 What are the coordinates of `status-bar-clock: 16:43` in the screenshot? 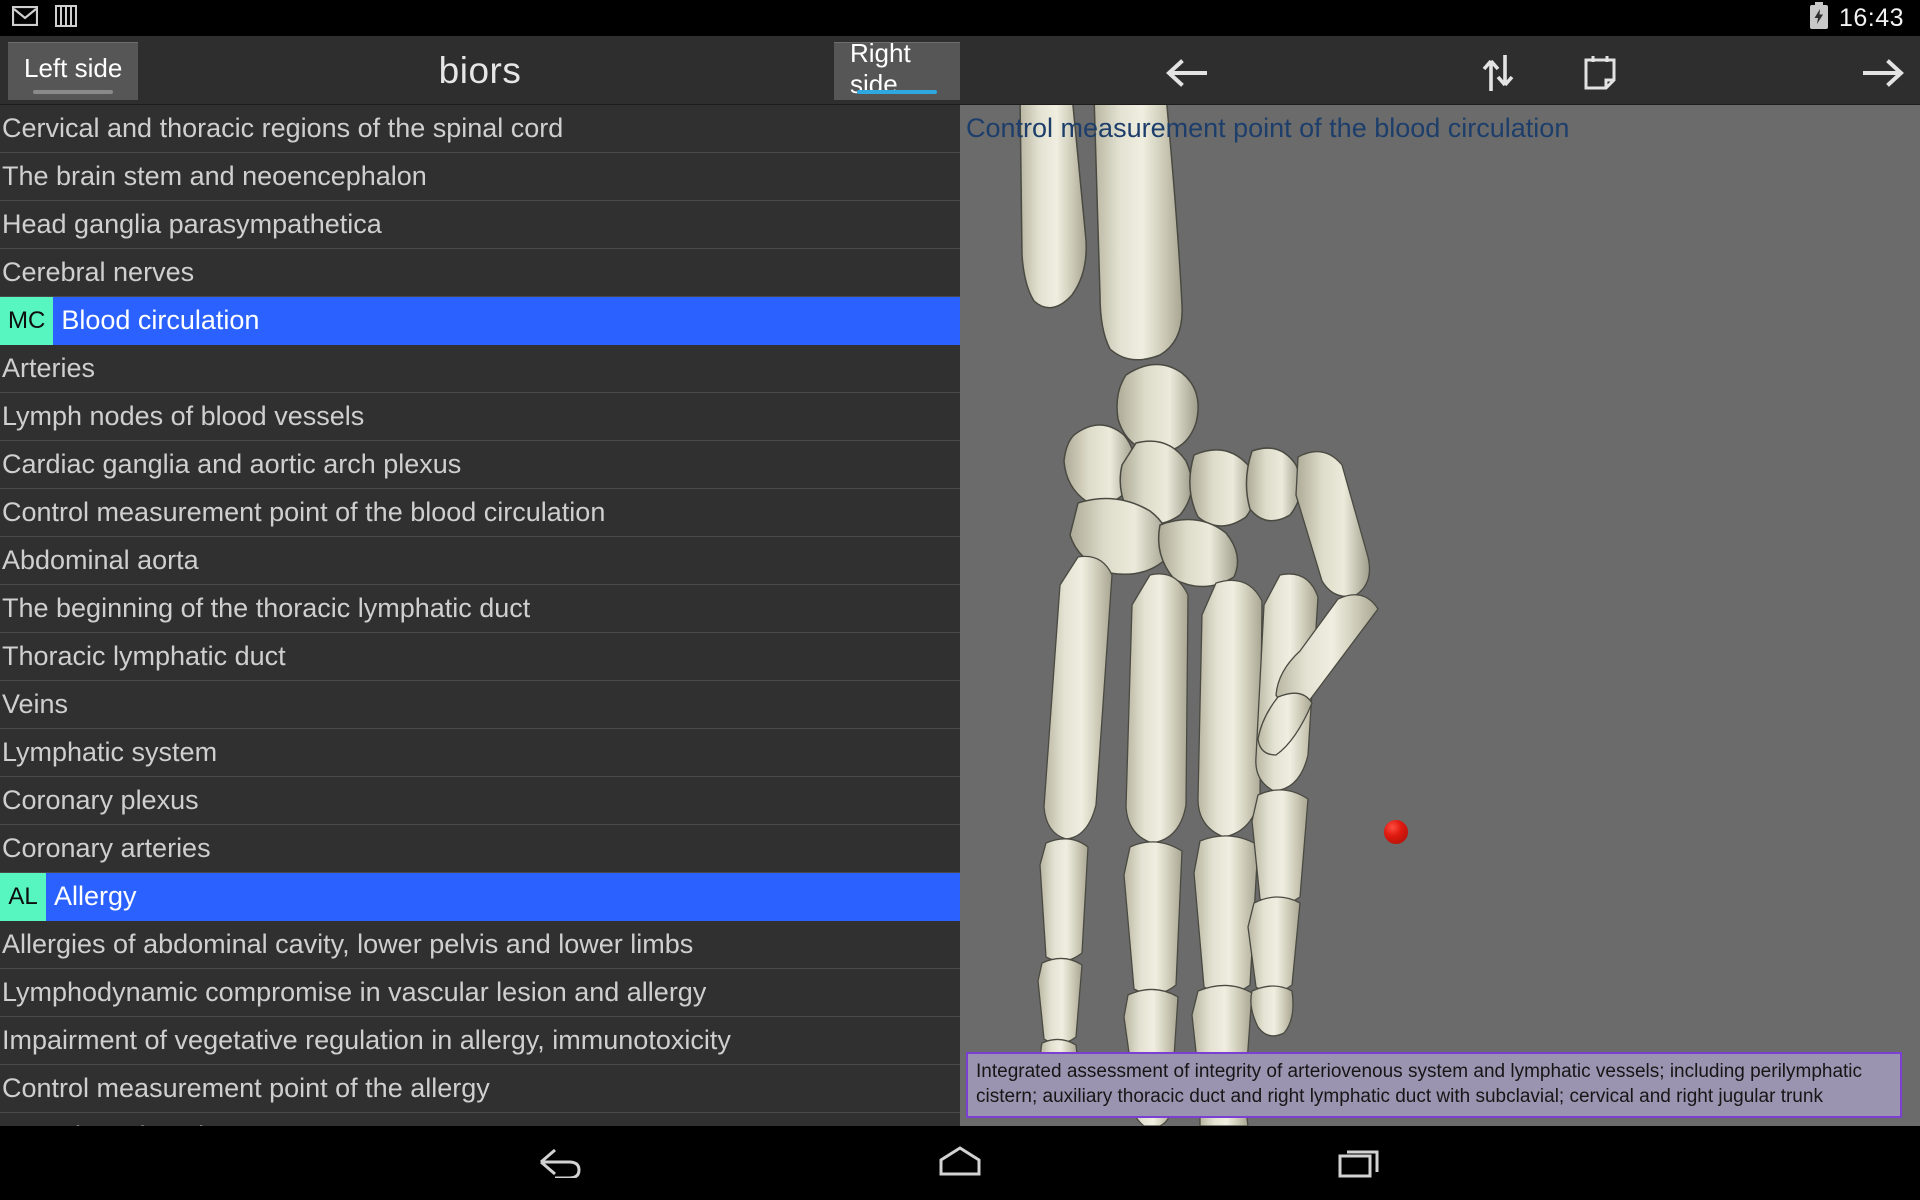 It's located at (1871, 17).